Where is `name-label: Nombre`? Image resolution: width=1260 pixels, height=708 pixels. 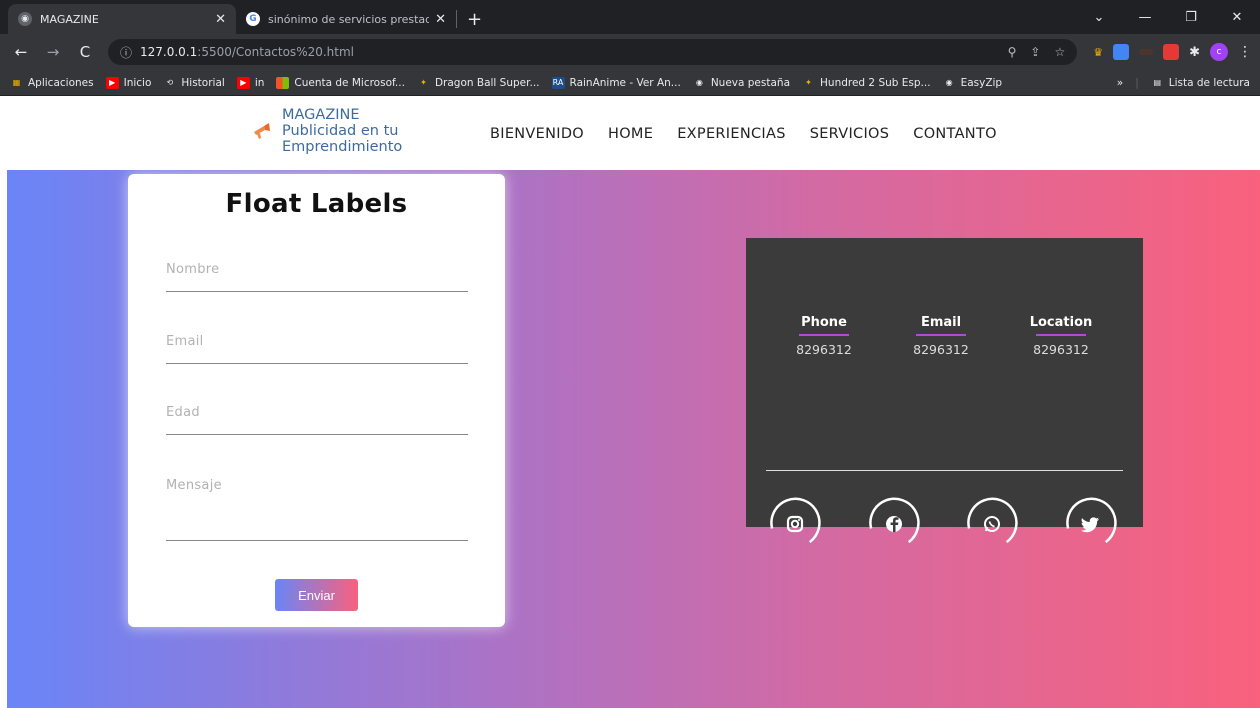 name-label: Nombre is located at coordinates (193, 269).